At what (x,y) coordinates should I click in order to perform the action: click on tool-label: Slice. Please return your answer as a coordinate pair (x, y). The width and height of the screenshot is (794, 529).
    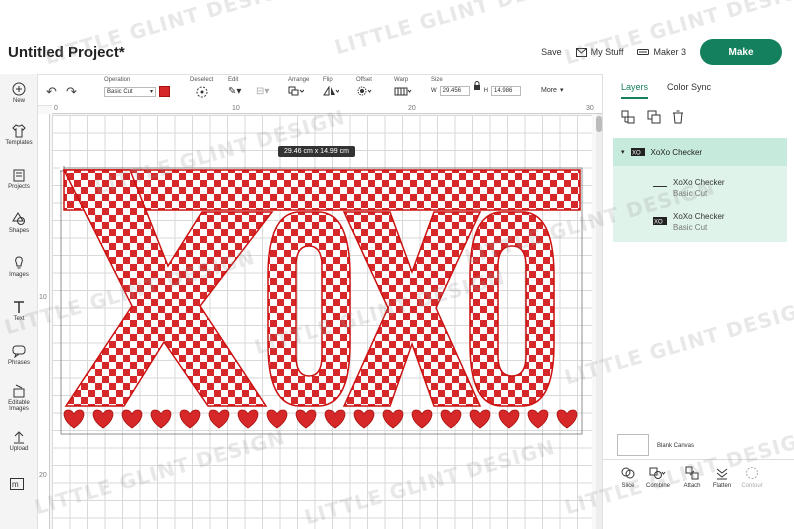
    Looking at the image, I should click on (628, 486).